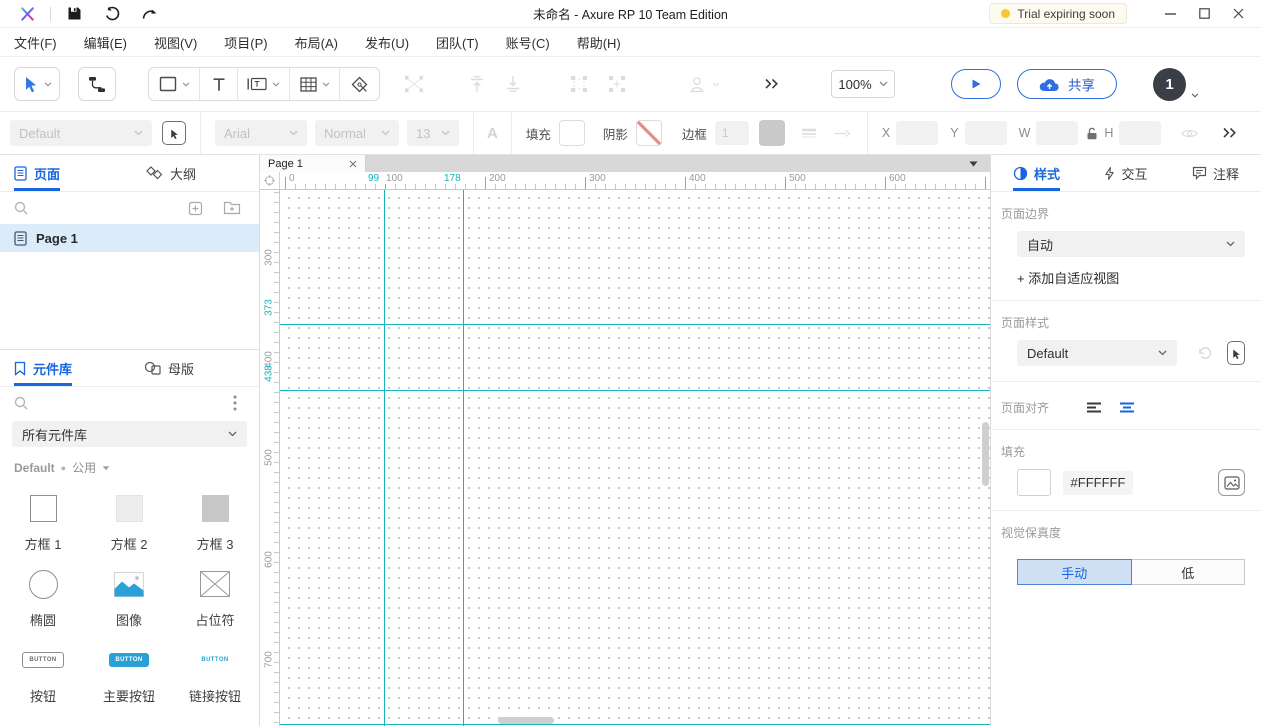 Image resolution: width=1261 pixels, height=726 pixels. Describe the element at coordinates (1098, 482) in the screenshot. I see `page-fill-hex-input: #FFFFFF` at that location.